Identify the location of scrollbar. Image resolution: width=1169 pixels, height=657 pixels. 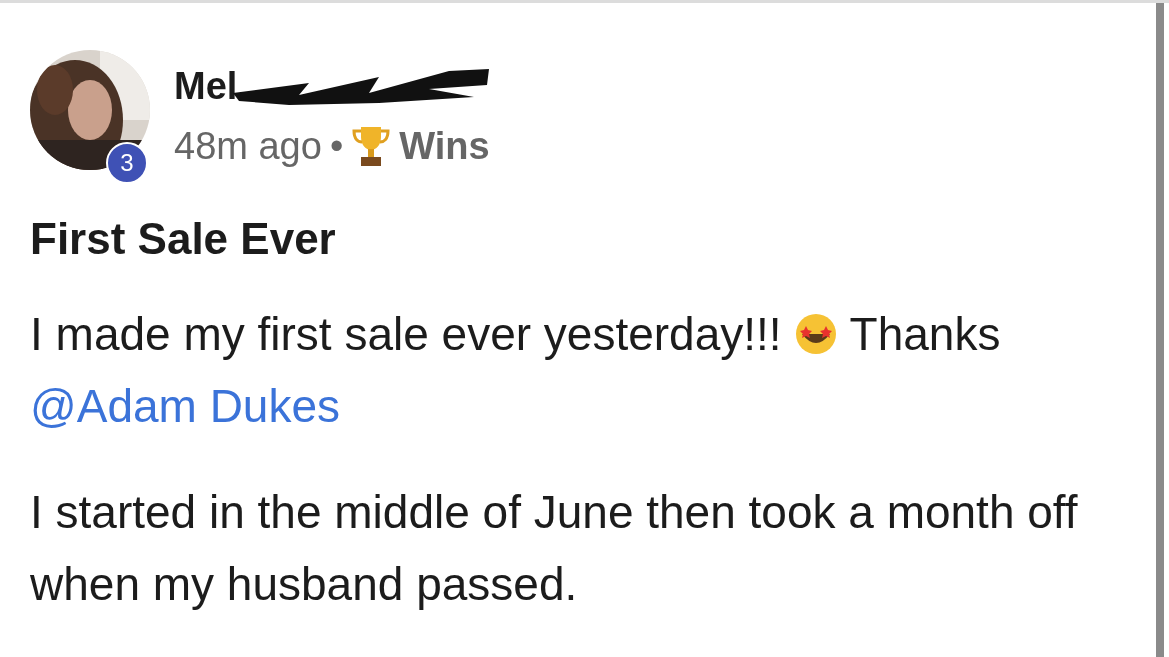
(1160, 330).